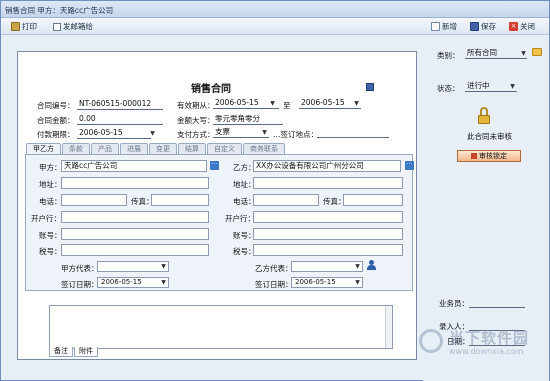  I want to click on send-email-checkbox: 发邮箱给, so click(73, 26).